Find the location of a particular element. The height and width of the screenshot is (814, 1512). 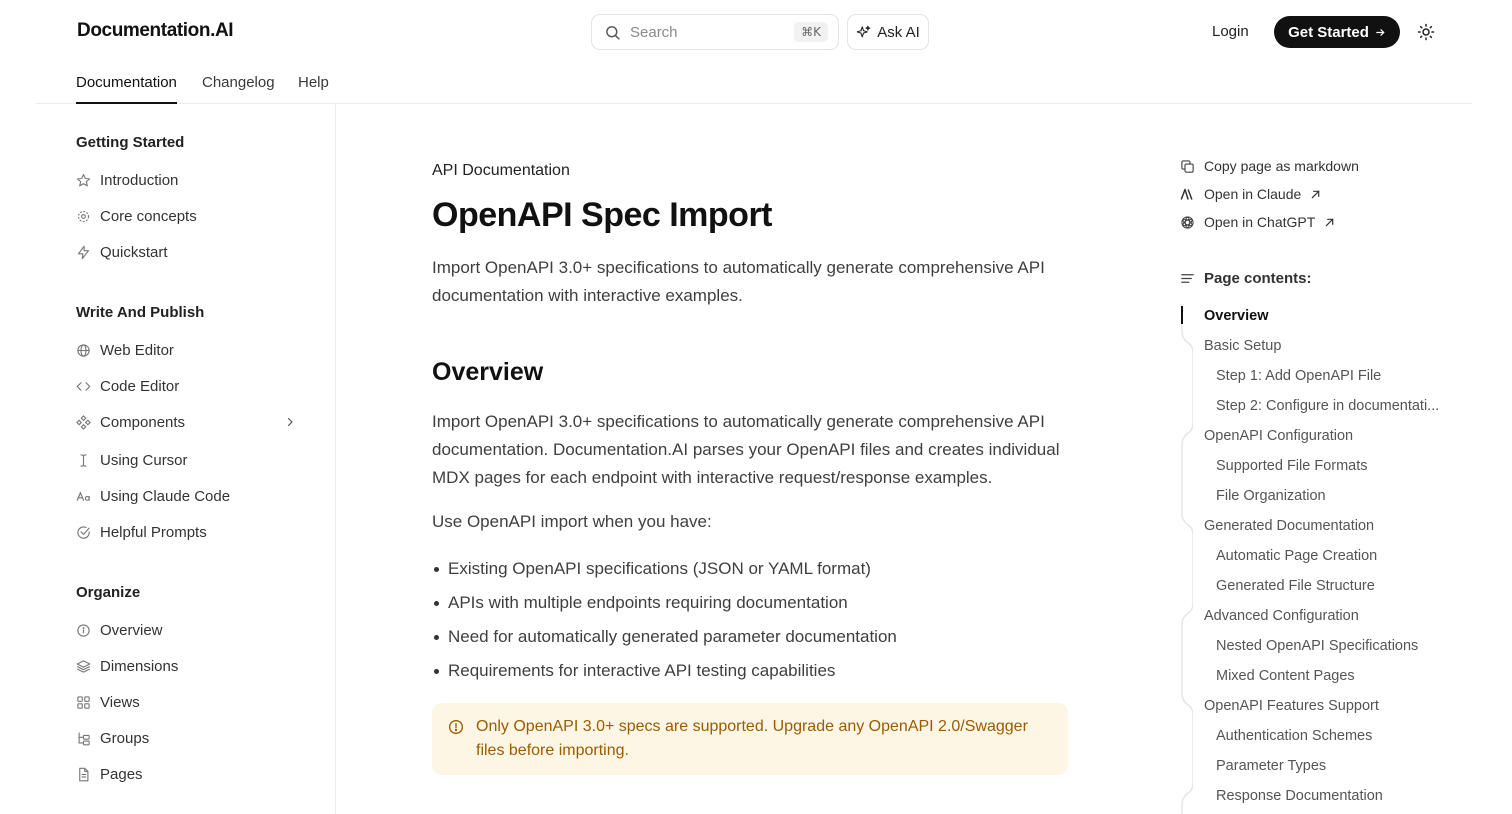

open-in-chatgpt-label: Open in ChatGPT is located at coordinates (1260, 222).